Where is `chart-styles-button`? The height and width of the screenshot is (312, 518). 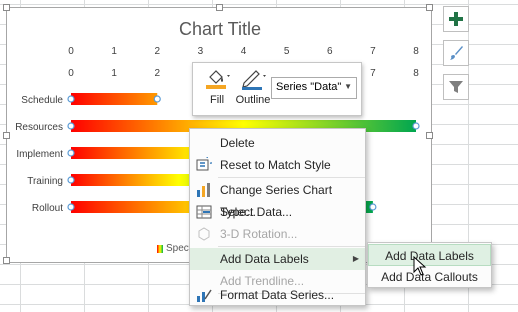
chart-styles-button is located at coordinates (456, 53).